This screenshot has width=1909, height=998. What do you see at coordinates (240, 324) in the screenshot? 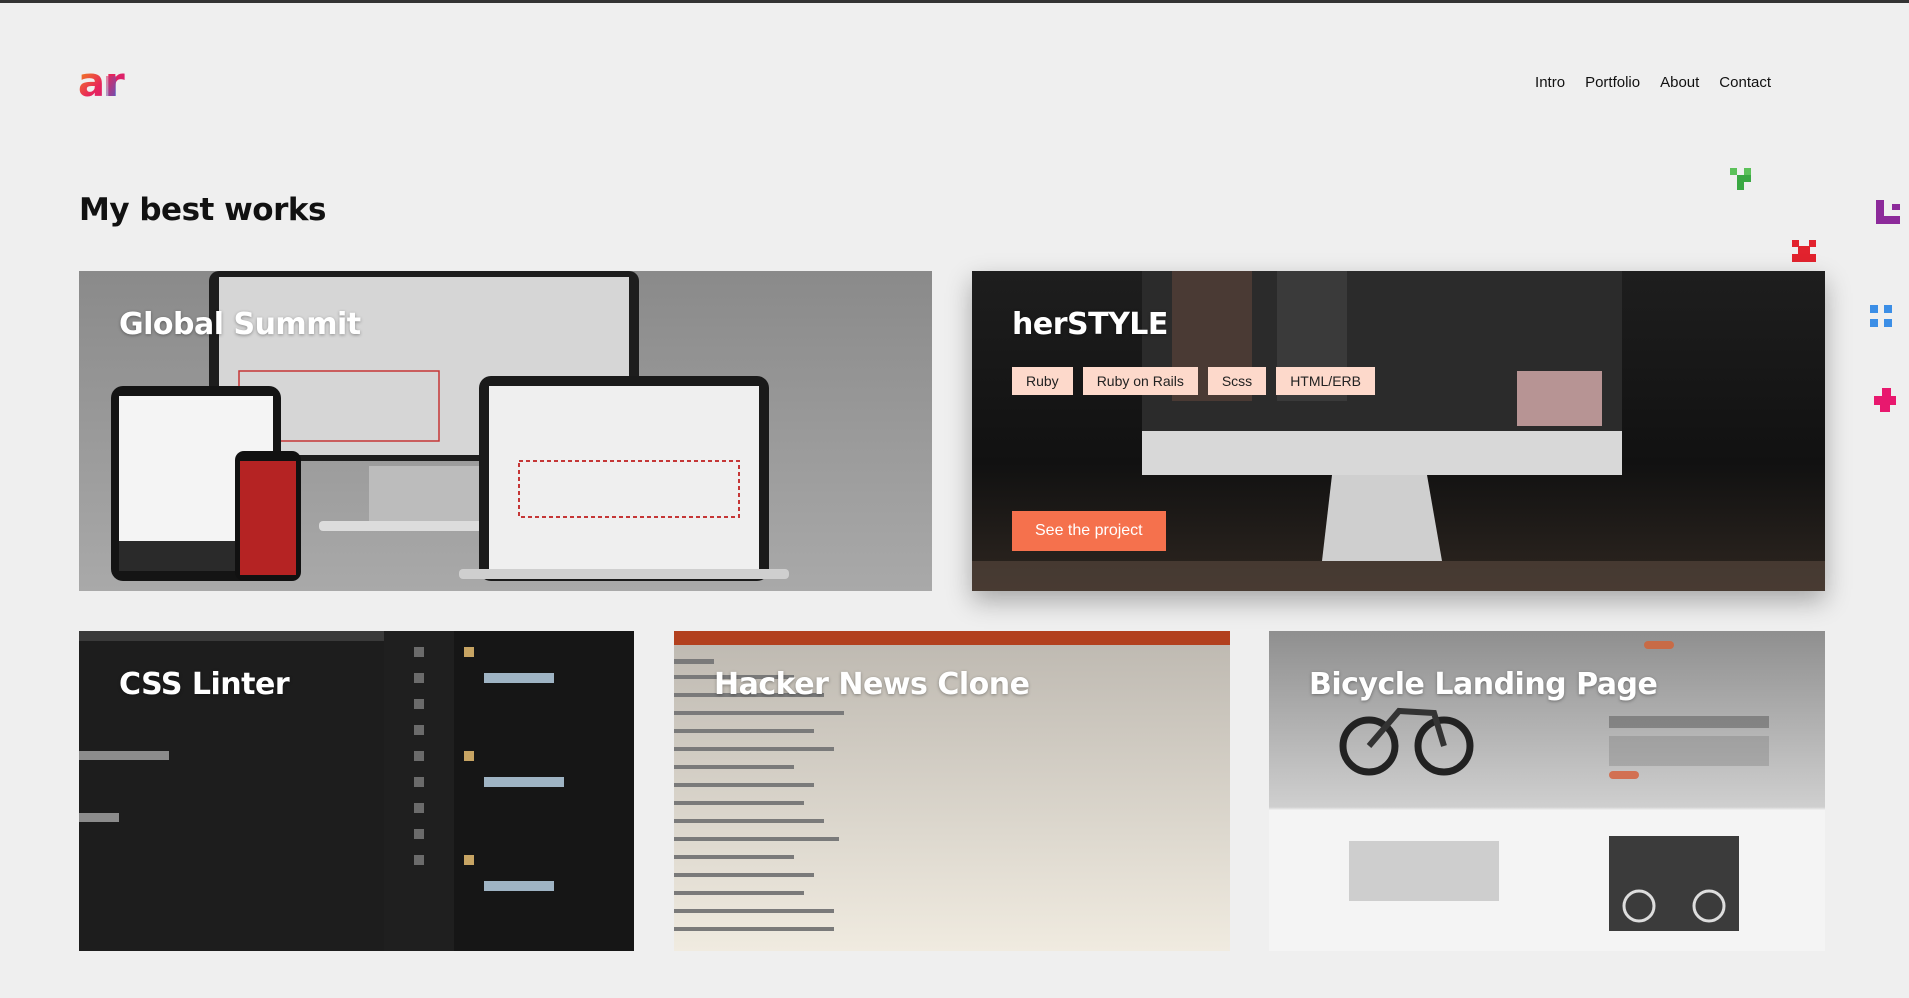
I see `project-title: Global Summit` at bounding box center [240, 324].